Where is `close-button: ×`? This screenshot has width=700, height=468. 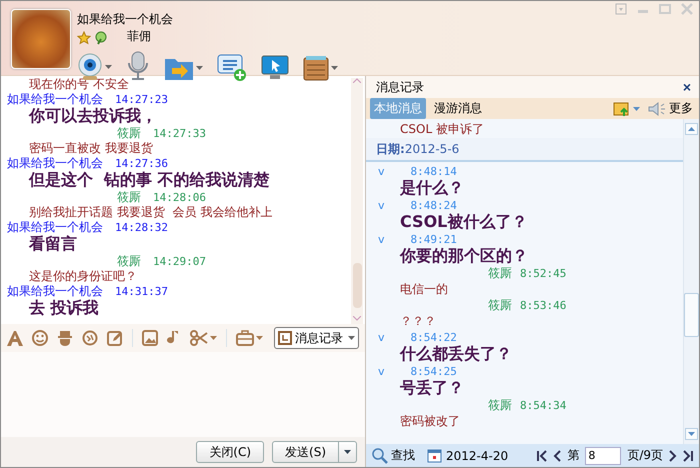 close-button: × is located at coordinates (686, 87).